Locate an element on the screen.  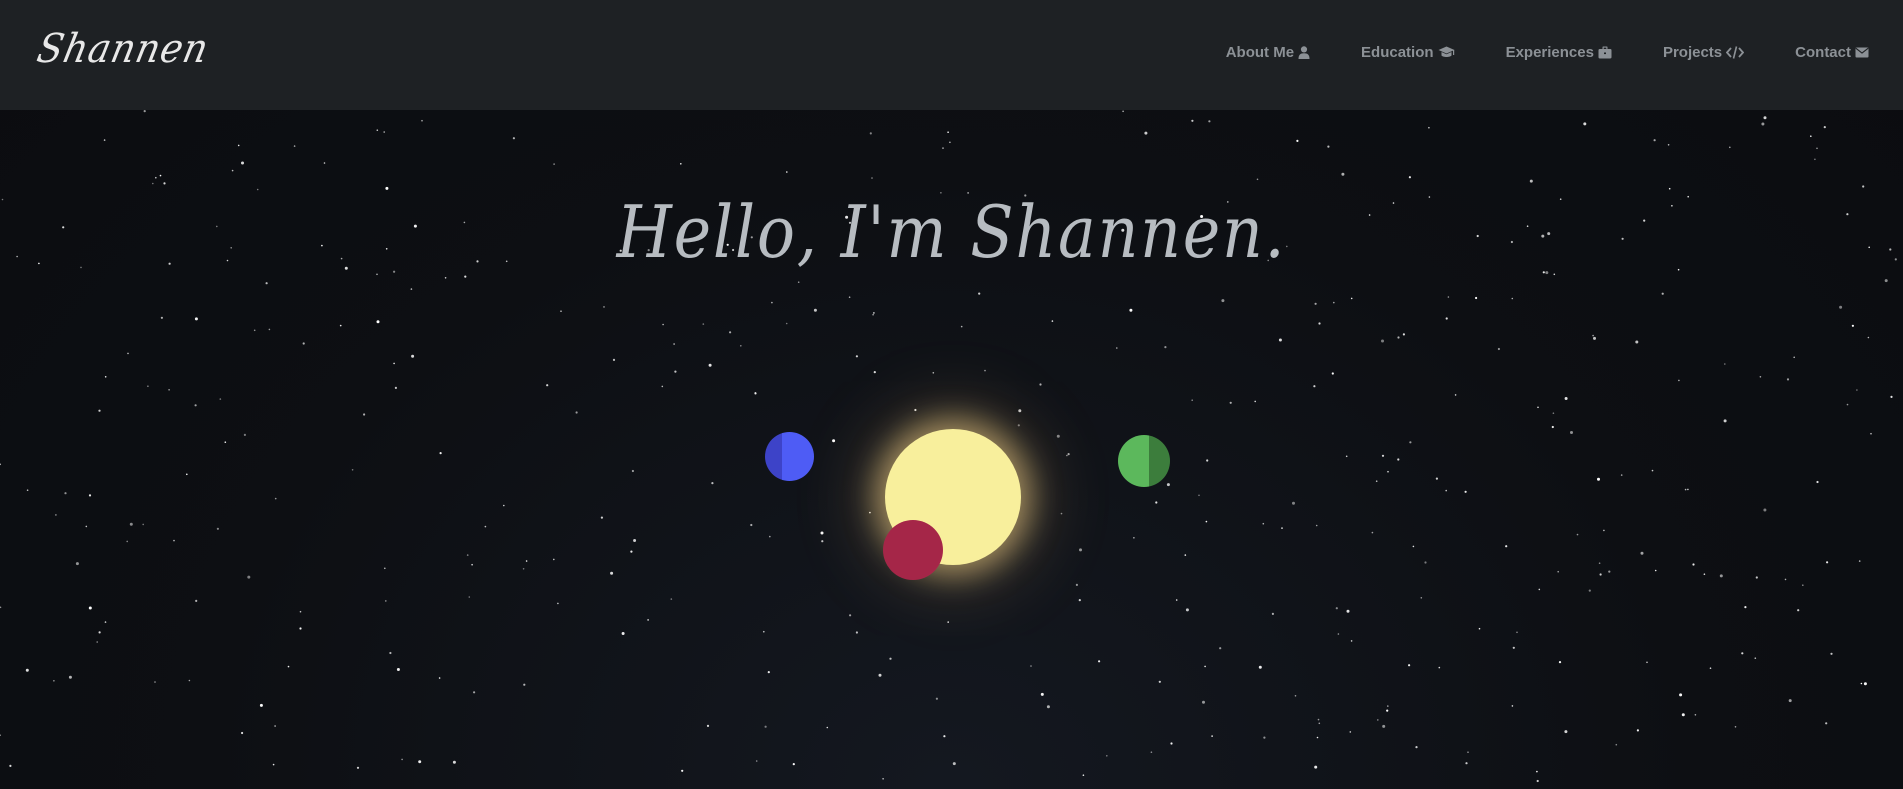
nav-about-me: About Me is located at coordinates (1268, 52).